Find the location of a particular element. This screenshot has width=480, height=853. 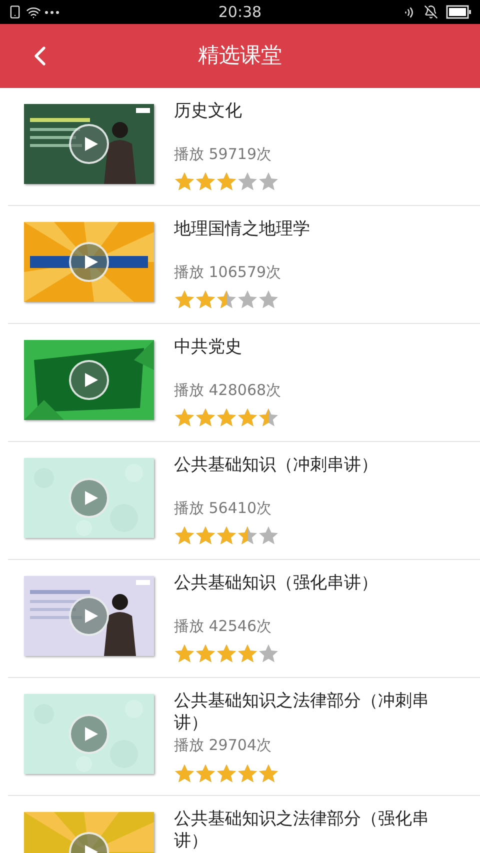

wifi-icon is located at coordinates (33, 12).